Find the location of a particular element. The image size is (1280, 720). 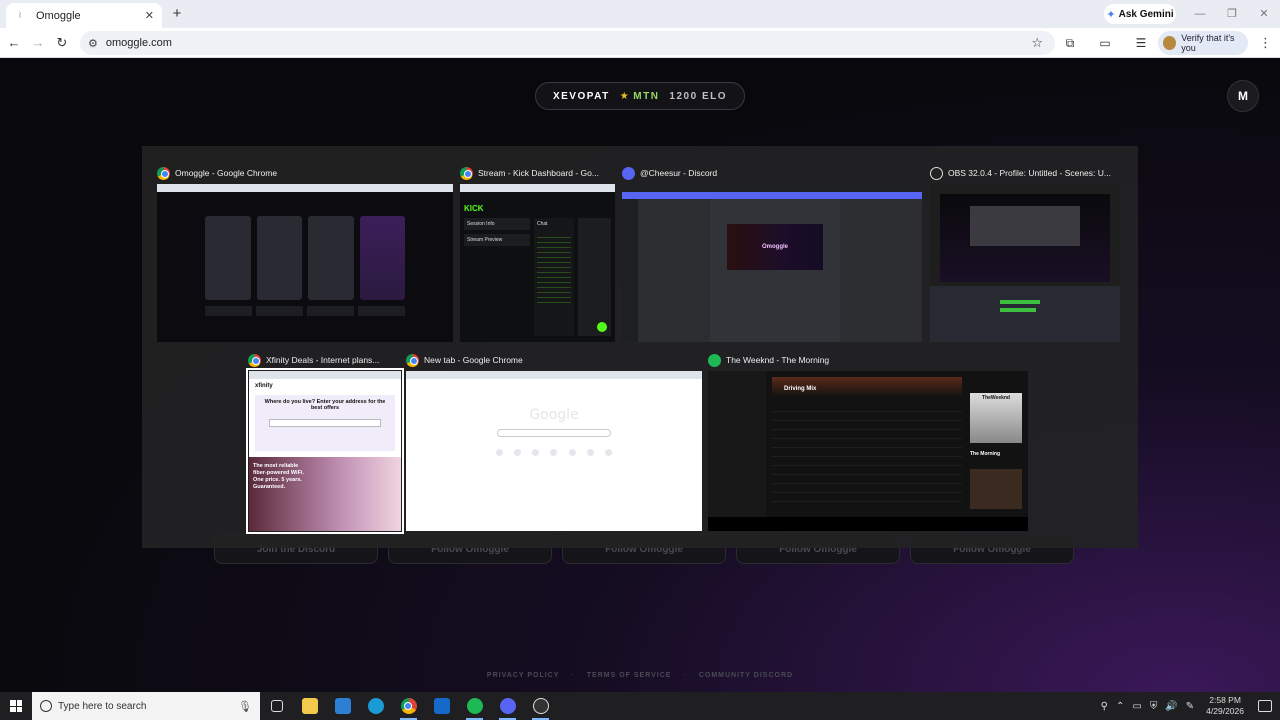

switcher-window-omoggle: Omoggle - Google Chrome is located at coordinates (305, 252).